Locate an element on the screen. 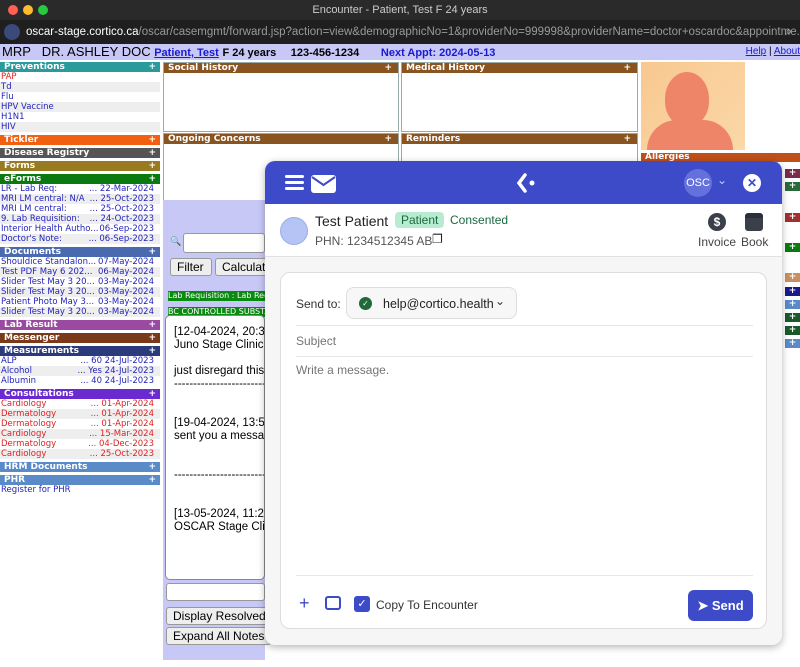 This screenshot has width=800, height=667. list-item: Doctor's Note: ... 06-Sep-2023 is located at coordinates (80, 239).